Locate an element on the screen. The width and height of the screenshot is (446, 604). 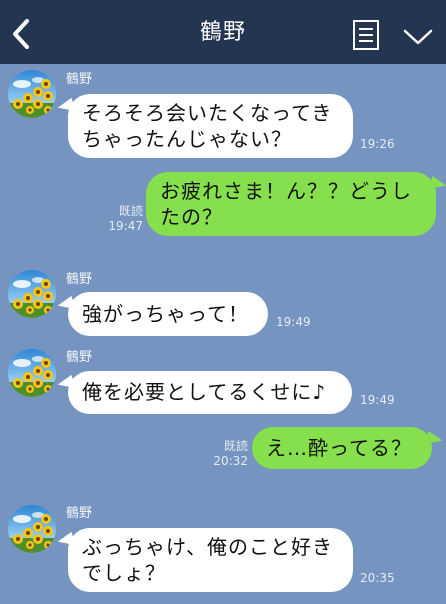
message-bubble-incoming: 強がっちゃって！ is located at coordinates (168, 314).